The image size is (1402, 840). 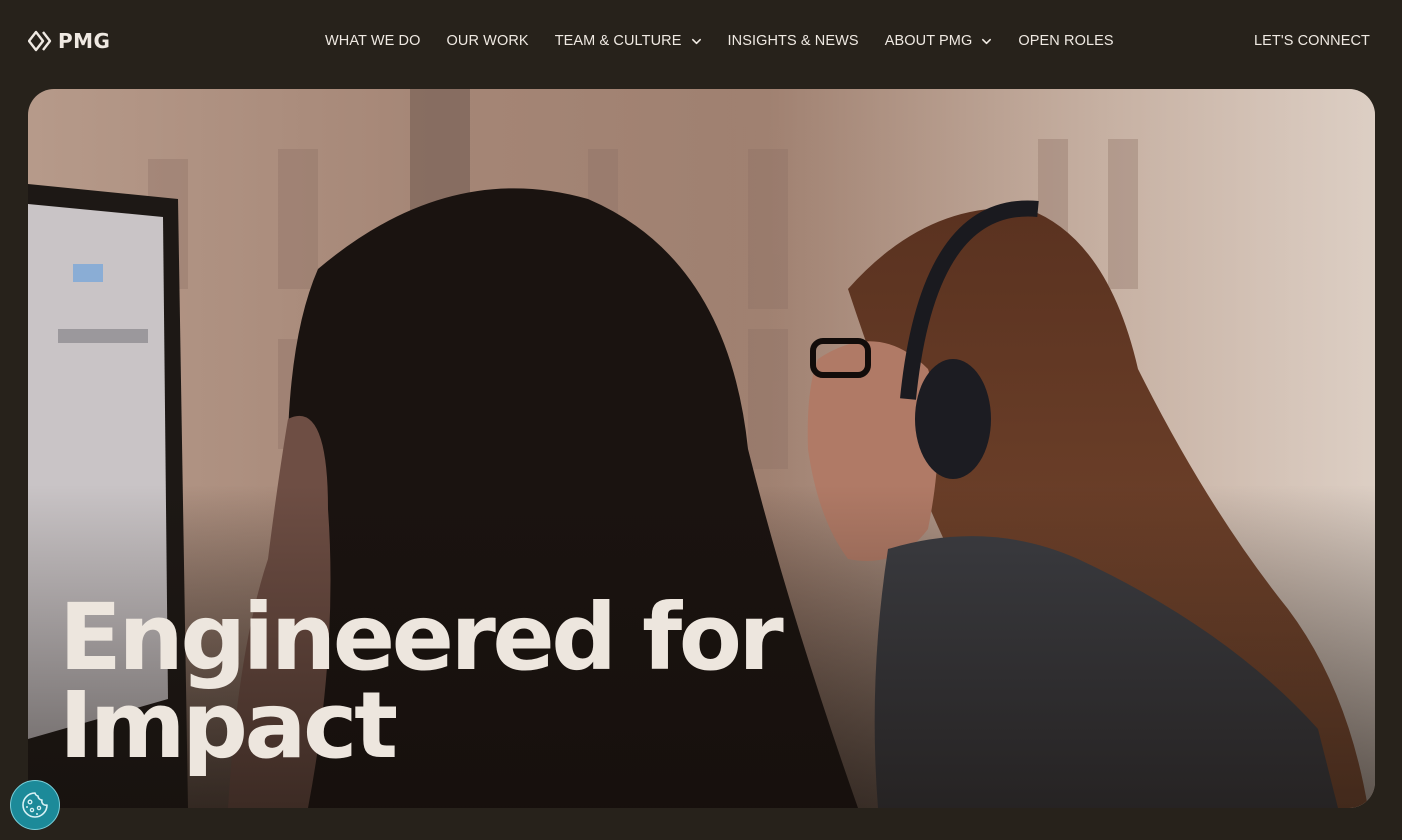 I want to click on nav-item-about-pmg: ABOUT PMG, so click(x=939, y=41).